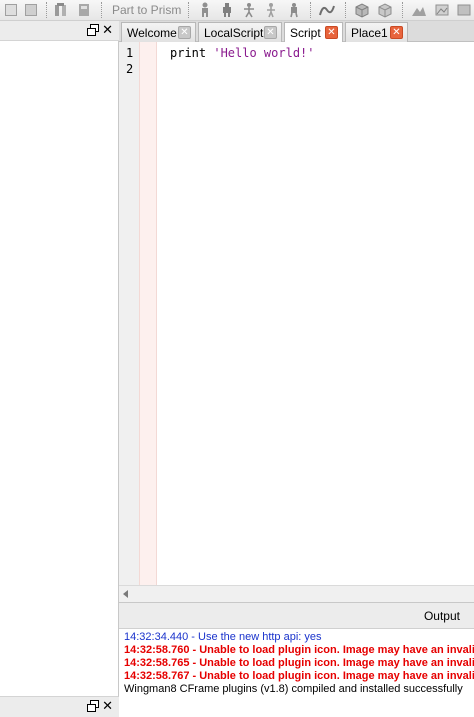 This screenshot has height=717, width=474. I want to click on tab-label: Script, so click(305, 33).